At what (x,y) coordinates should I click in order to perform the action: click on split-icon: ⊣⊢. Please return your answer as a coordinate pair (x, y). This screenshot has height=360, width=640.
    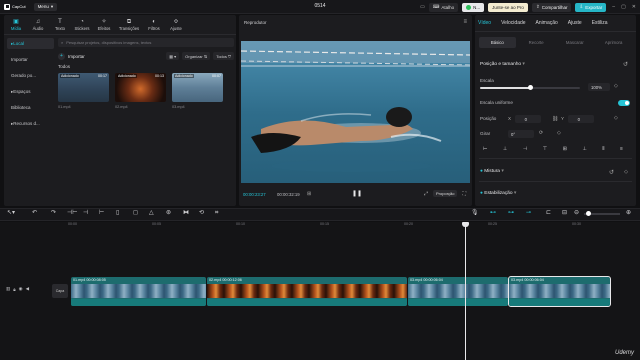
    Looking at the image, I should click on (72, 213).